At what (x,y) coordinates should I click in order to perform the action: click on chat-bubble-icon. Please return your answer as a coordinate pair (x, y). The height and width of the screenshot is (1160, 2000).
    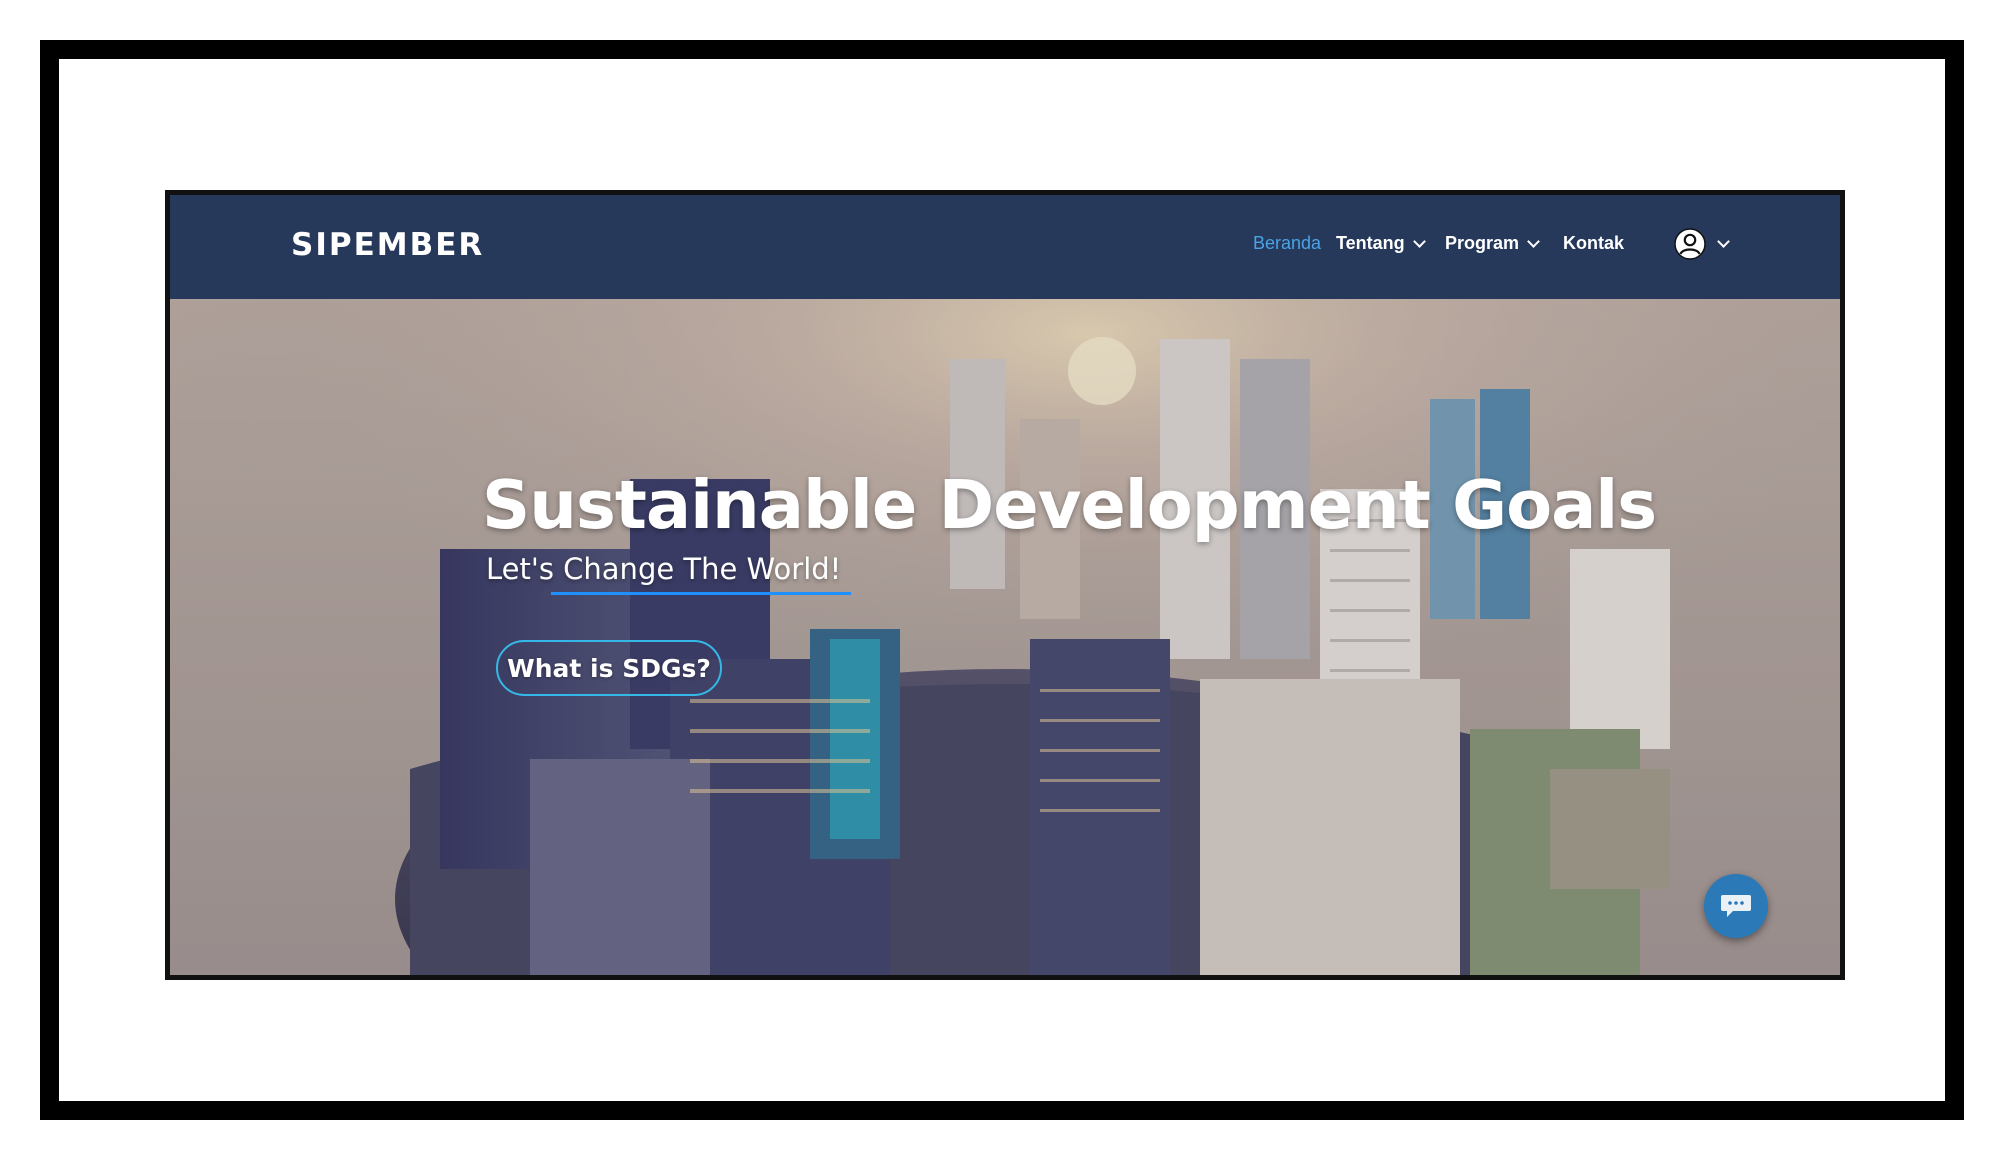
    Looking at the image, I should click on (1736, 906).